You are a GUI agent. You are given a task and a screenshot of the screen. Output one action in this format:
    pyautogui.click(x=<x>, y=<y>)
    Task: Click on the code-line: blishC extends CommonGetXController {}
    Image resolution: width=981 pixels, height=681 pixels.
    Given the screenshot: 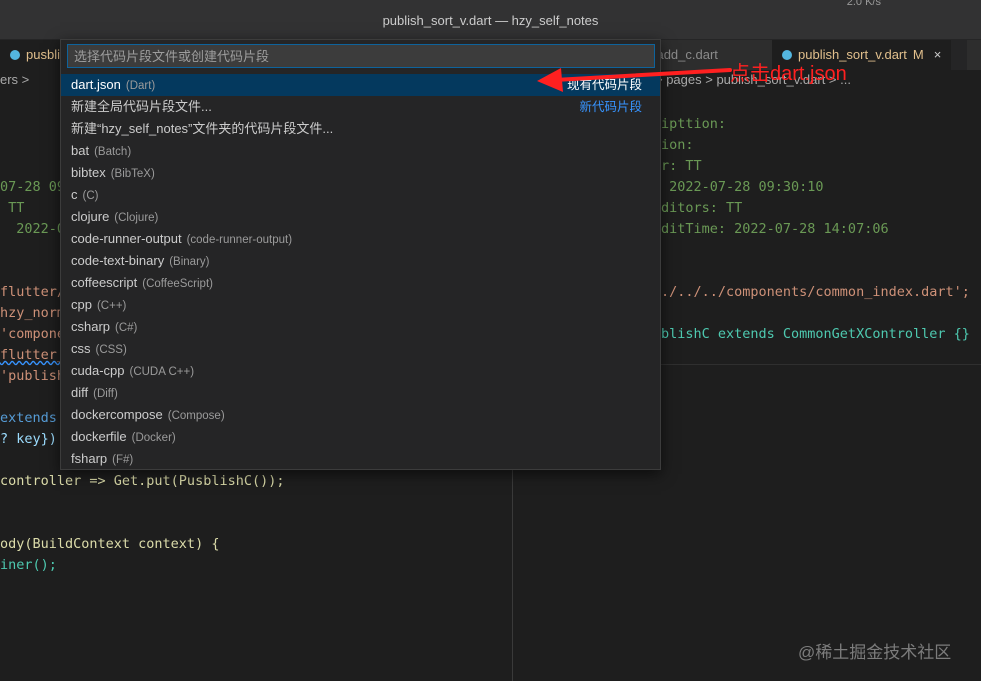 What is the action you would take?
    pyautogui.click(x=815, y=334)
    